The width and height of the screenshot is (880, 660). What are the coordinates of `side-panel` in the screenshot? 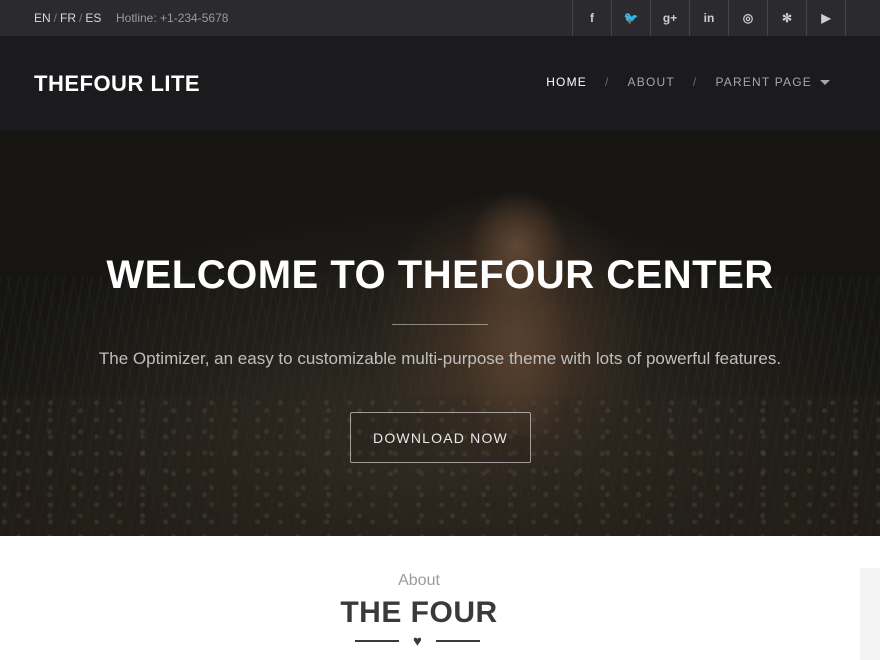 It's located at (870, 614).